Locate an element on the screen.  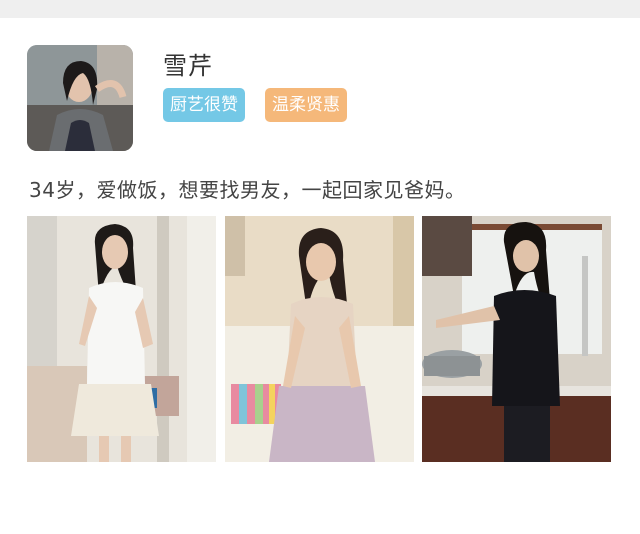
photo-seated is located at coordinates (319, 339).